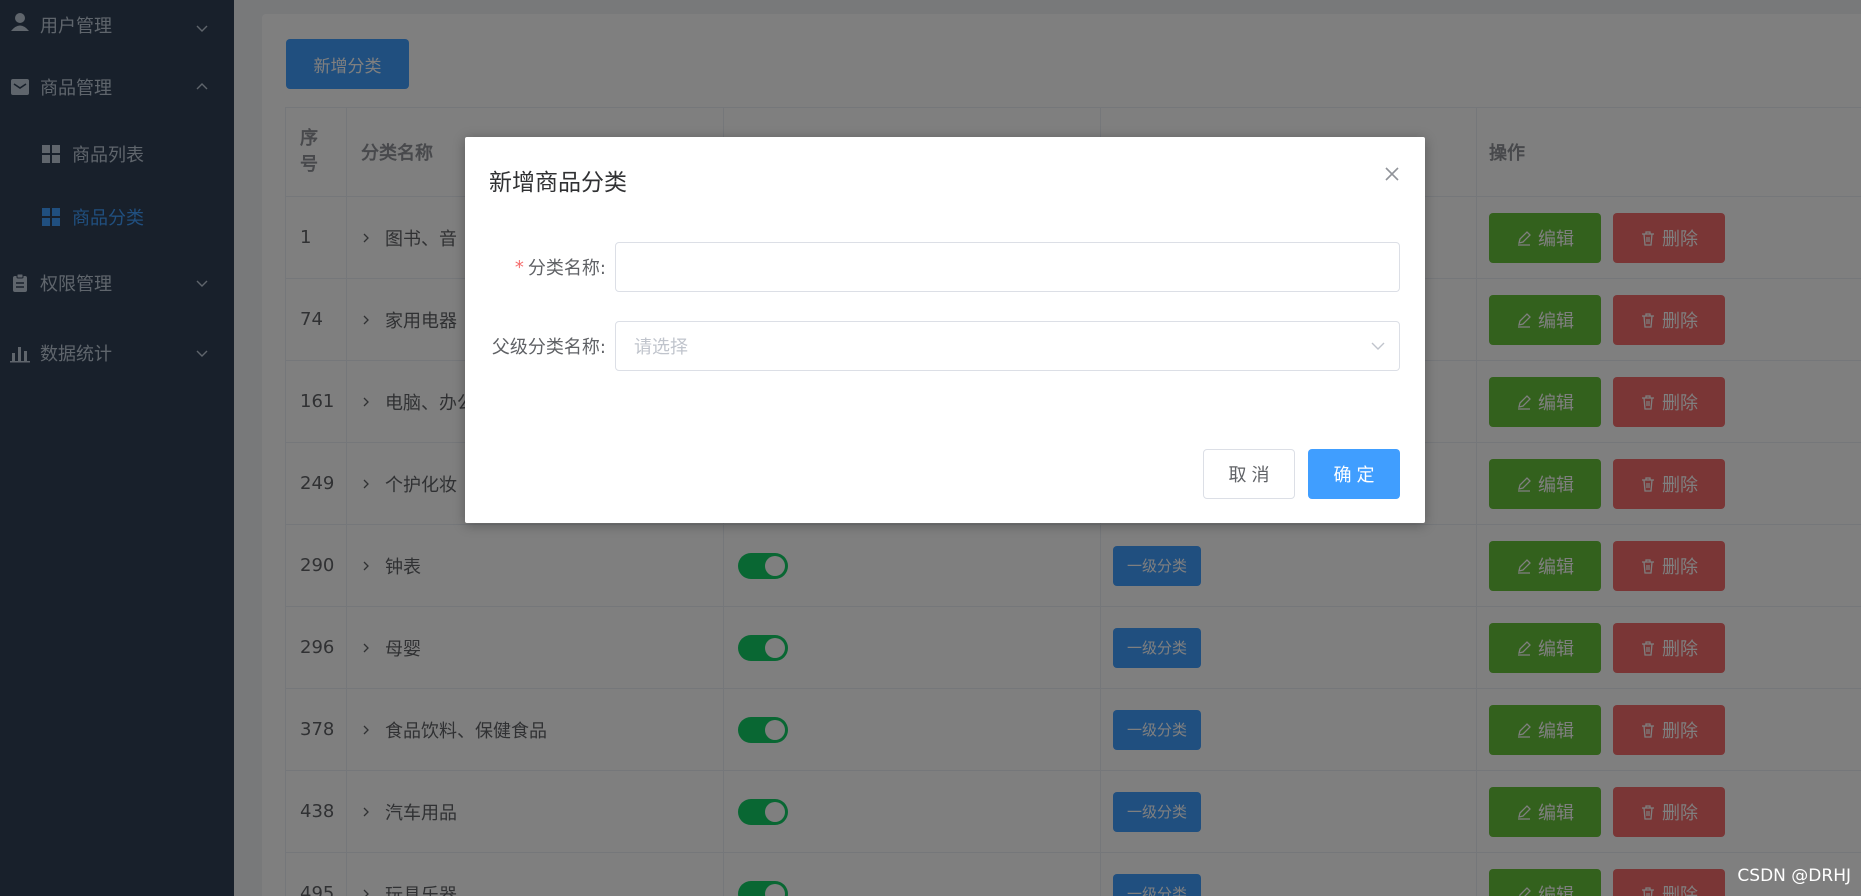 The height and width of the screenshot is (896, 1861). I want to click on form-row-name: * 分类名称:, so click(945, 267).